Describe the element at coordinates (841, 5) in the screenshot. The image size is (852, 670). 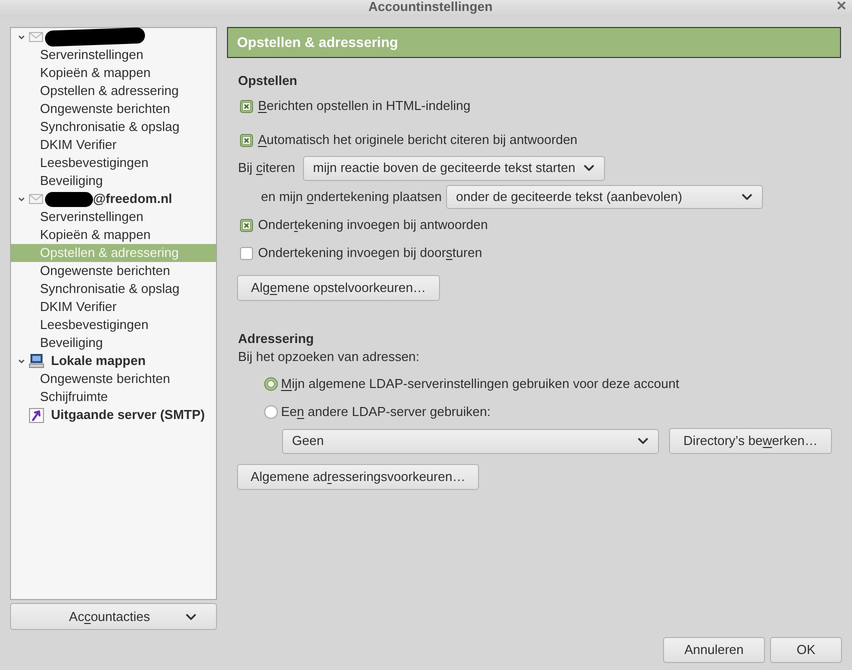
I see `close-icon` at that location.